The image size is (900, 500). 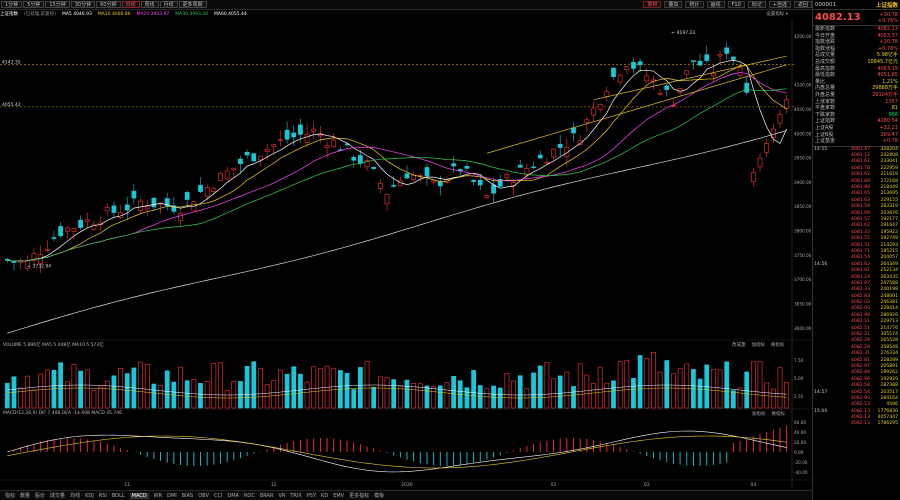 I want to click on toolbar-button: 画线, so click(x=715, y=4).